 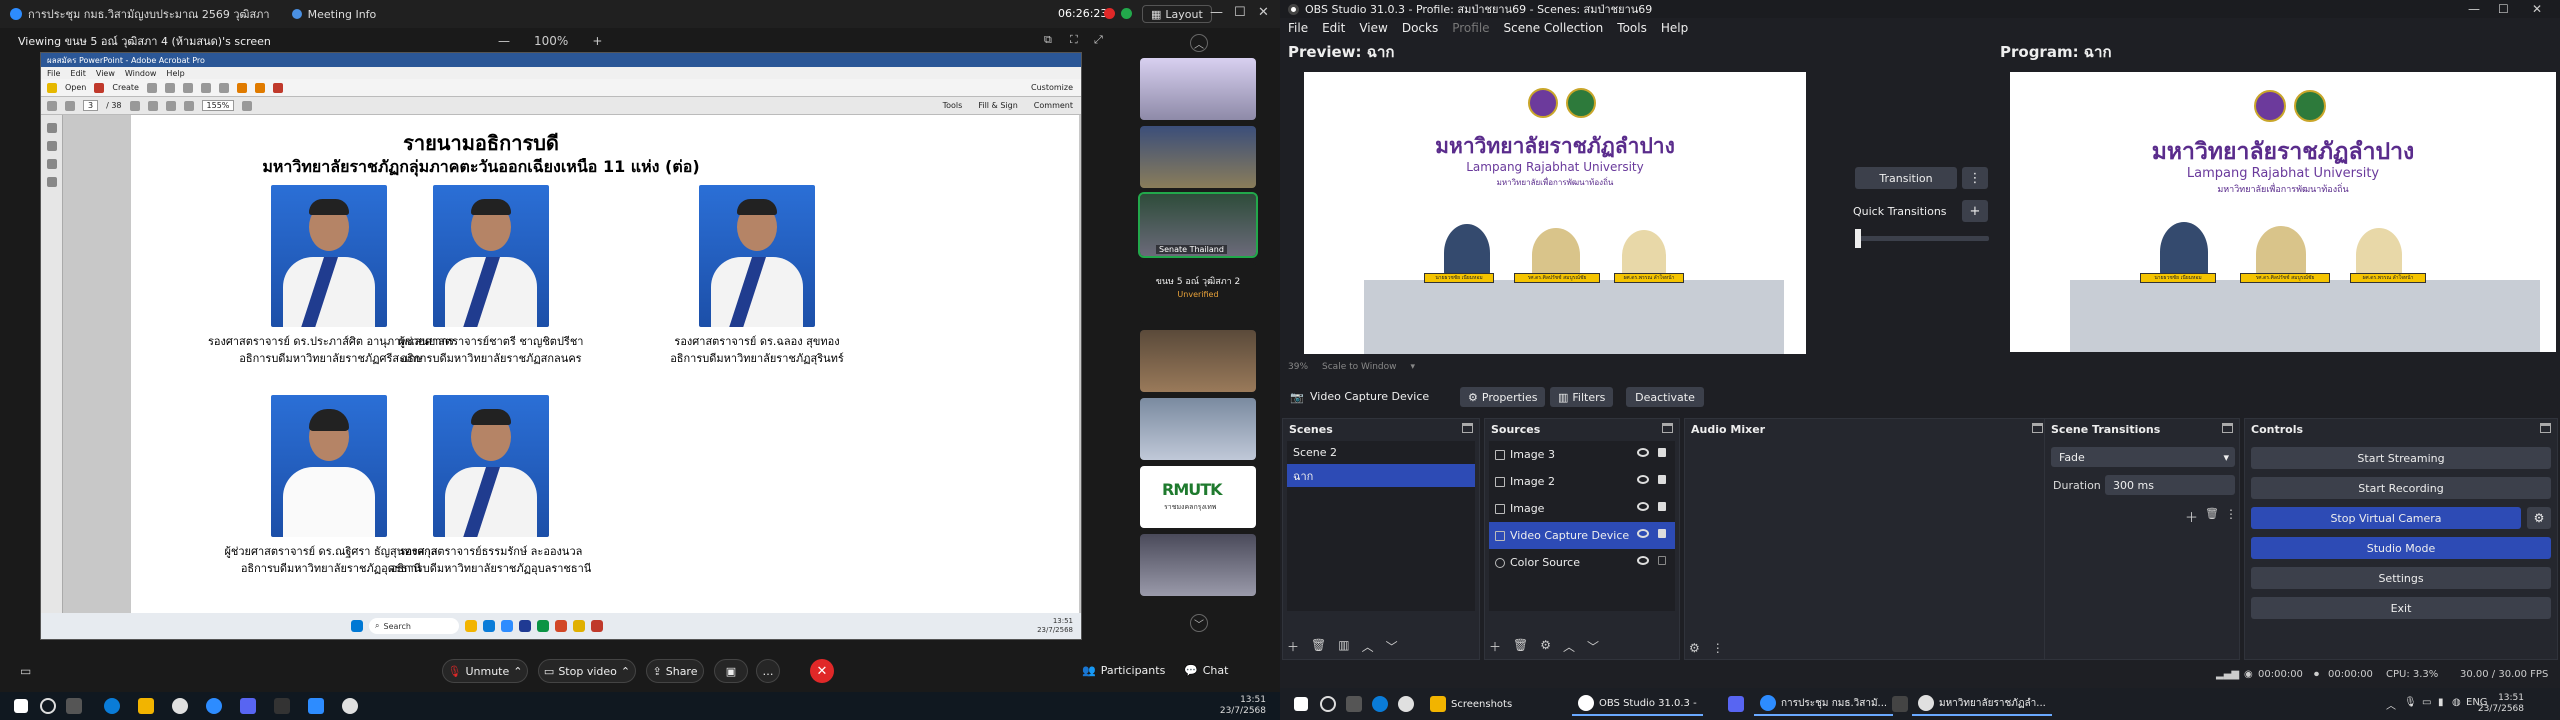 What do you see at coordinates (551, 41) in the screenshot?
I see `zoom-level: 100%` at bounding box center [551, 41].